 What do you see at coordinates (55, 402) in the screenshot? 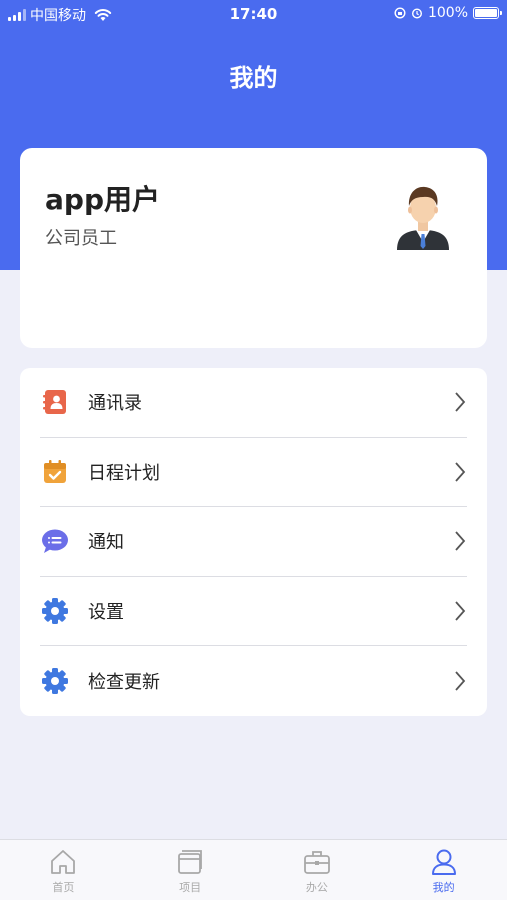
I see `contacts-icon` at bounding box center [55, 402].